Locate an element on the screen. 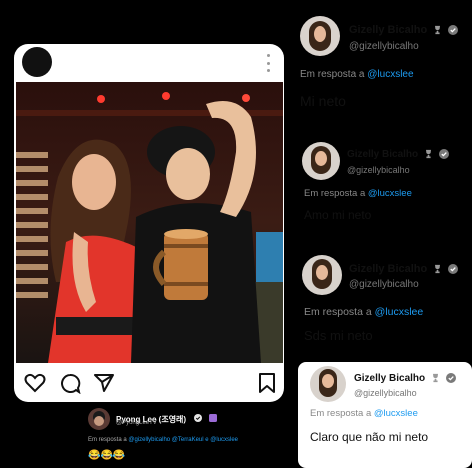 The height and width of the screenshot is (468, 472). comment-icon is located at coordinates (70, 383).